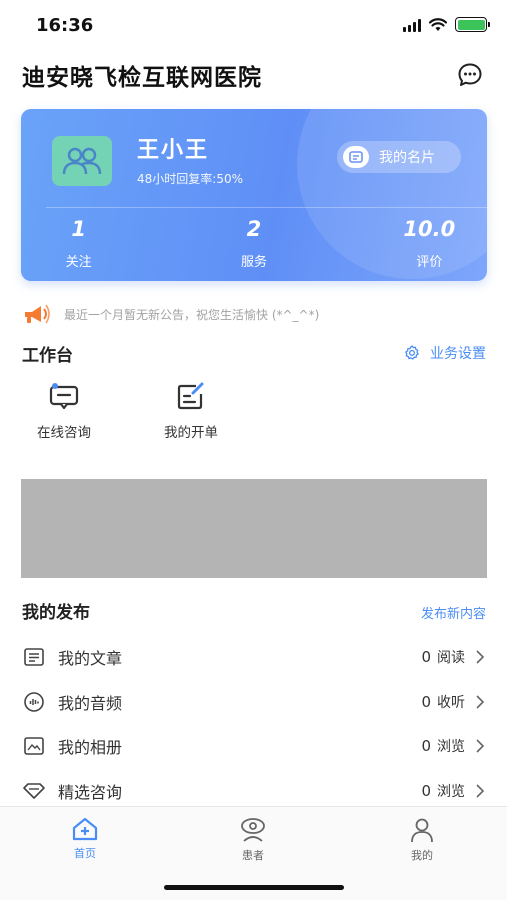 Image resolution: width=507 pixels, height=900 pixels. Describe the element at coordinates (34, 746) in the screenshot. I see `album-icon` at that location.